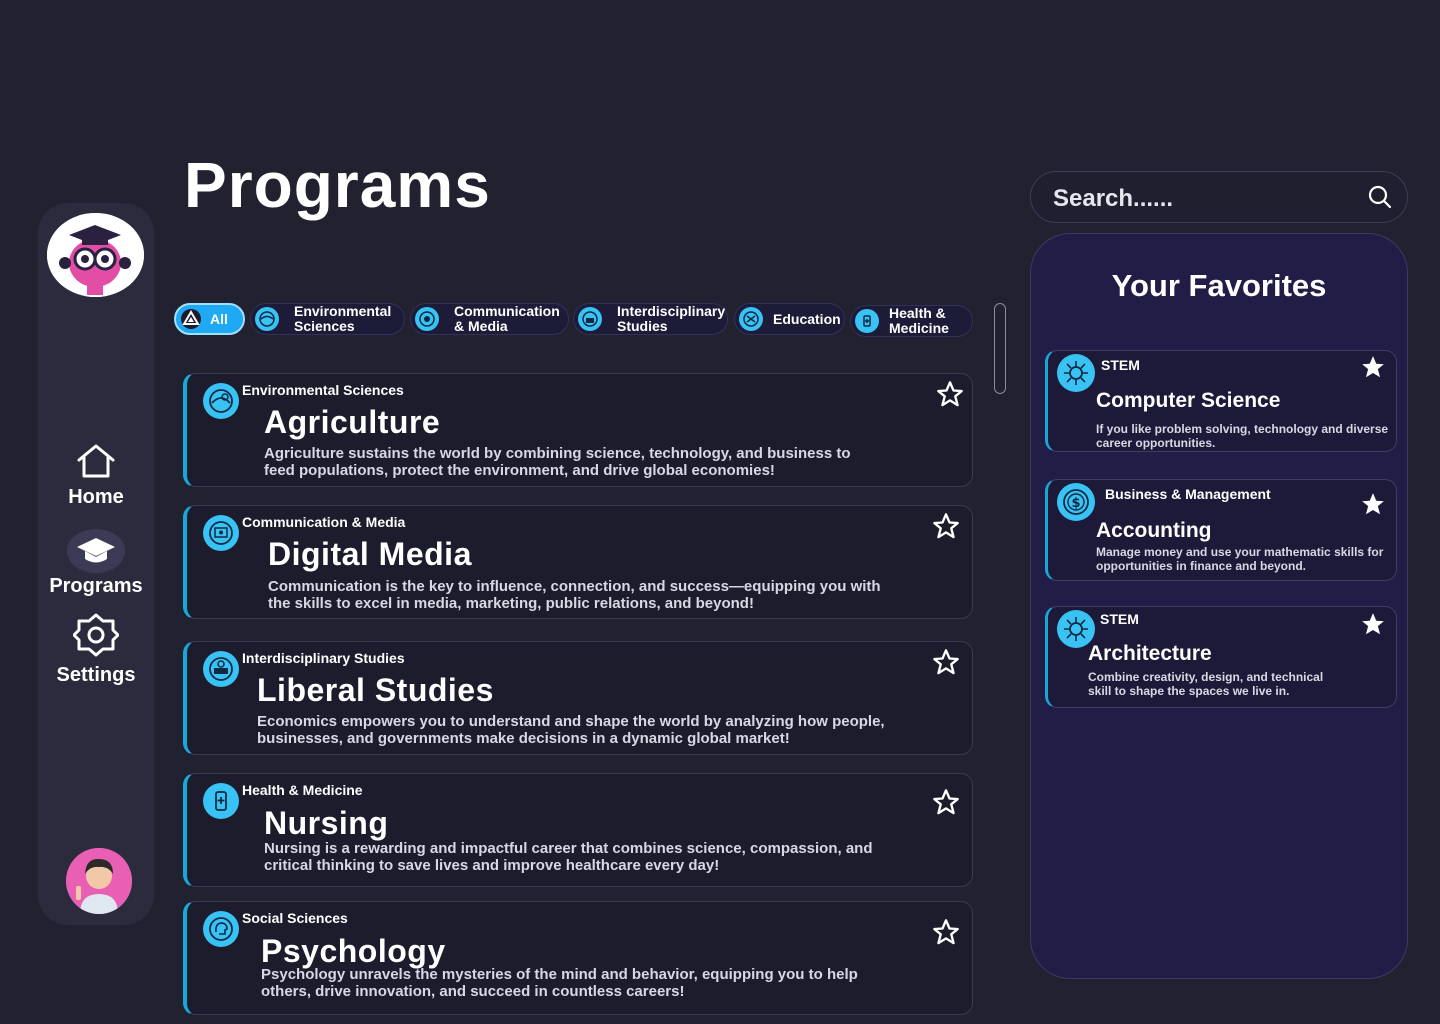 This screenshot has height=1024, width=1440. I want to click on nav-programs: Programs, so click(96, 563).